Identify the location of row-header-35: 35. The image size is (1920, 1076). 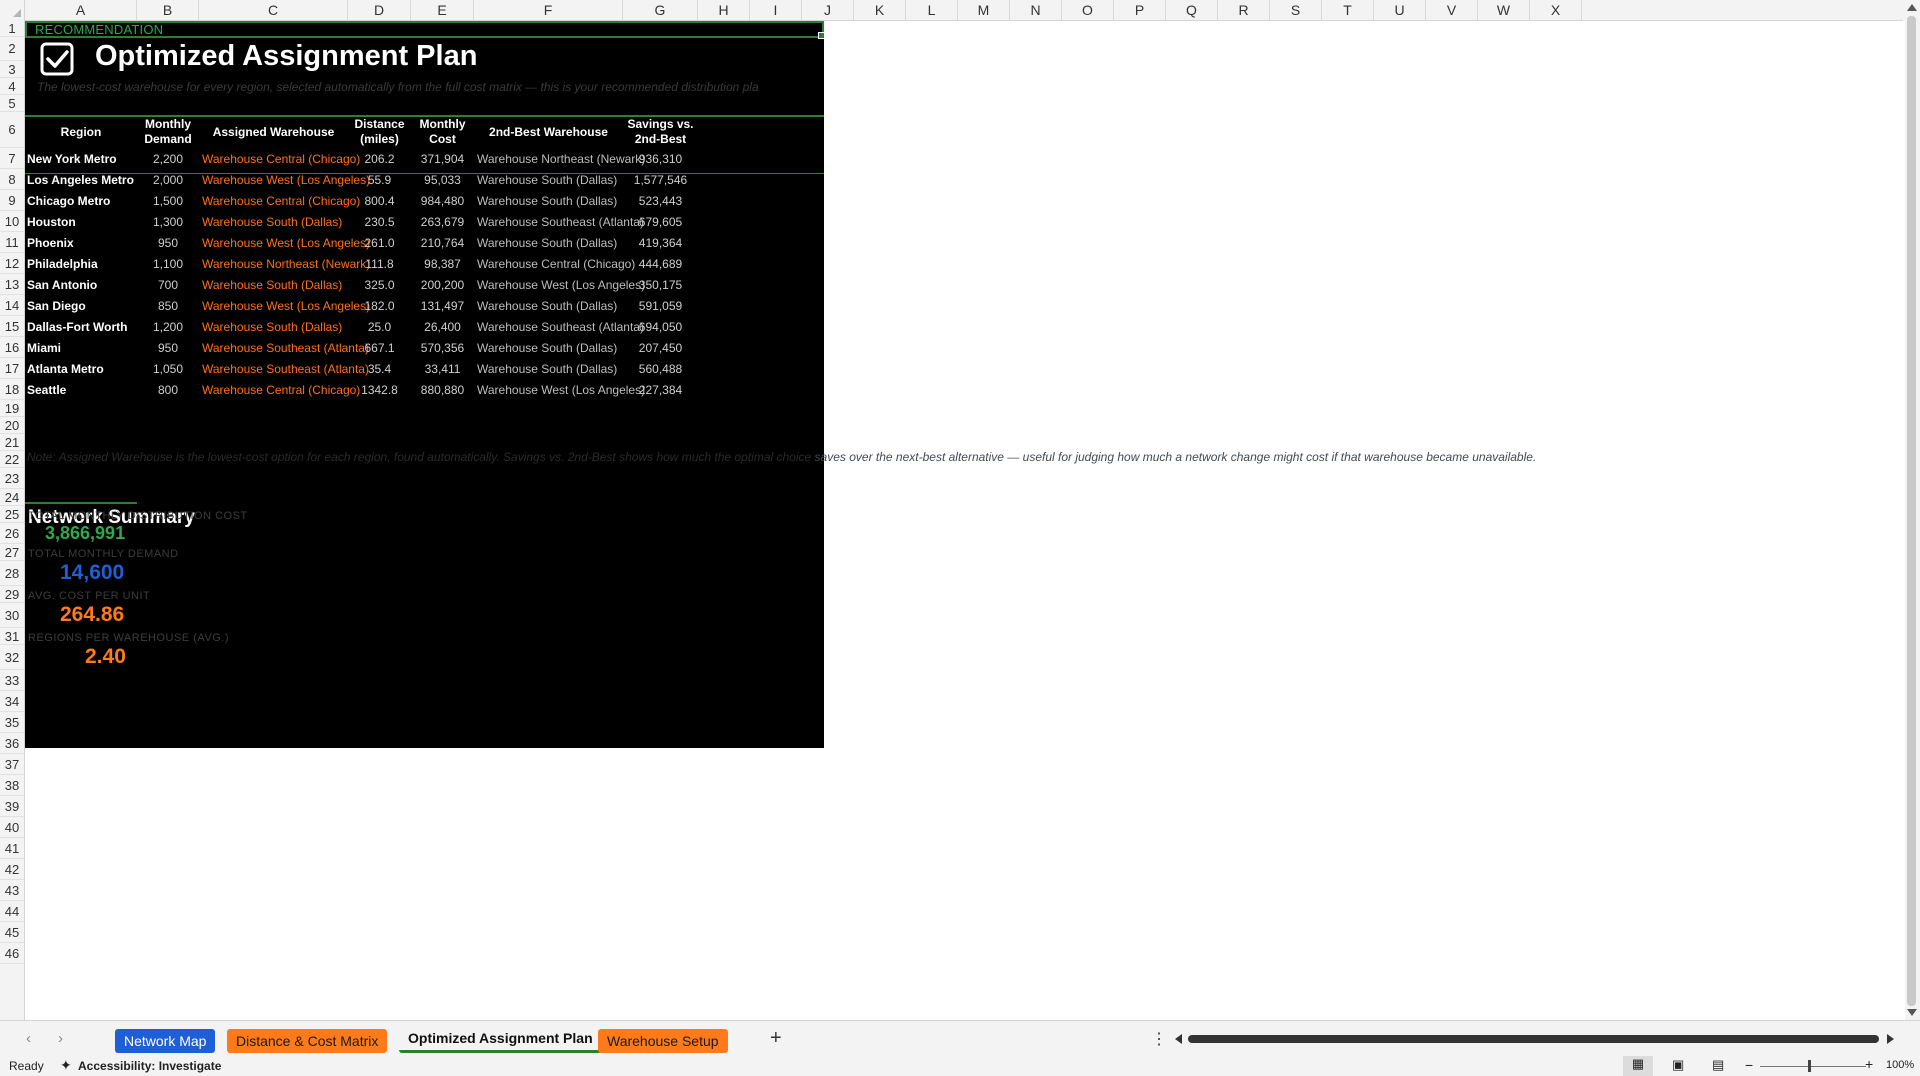
(12, 722).